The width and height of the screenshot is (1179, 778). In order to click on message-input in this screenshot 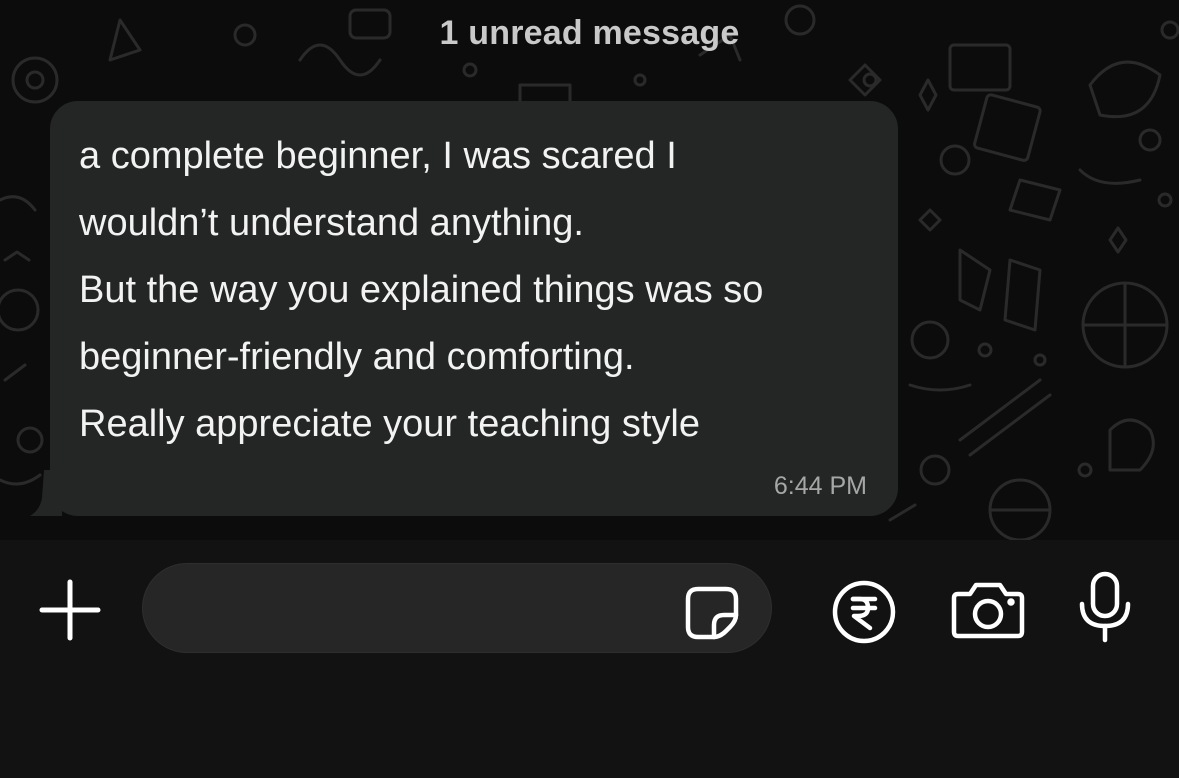, I will do `click(423, 610)`.